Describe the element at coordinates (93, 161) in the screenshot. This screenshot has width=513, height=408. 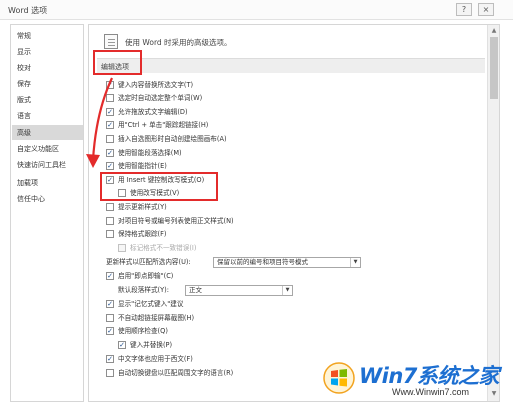
I see `annotation-arrow-head` at that location.